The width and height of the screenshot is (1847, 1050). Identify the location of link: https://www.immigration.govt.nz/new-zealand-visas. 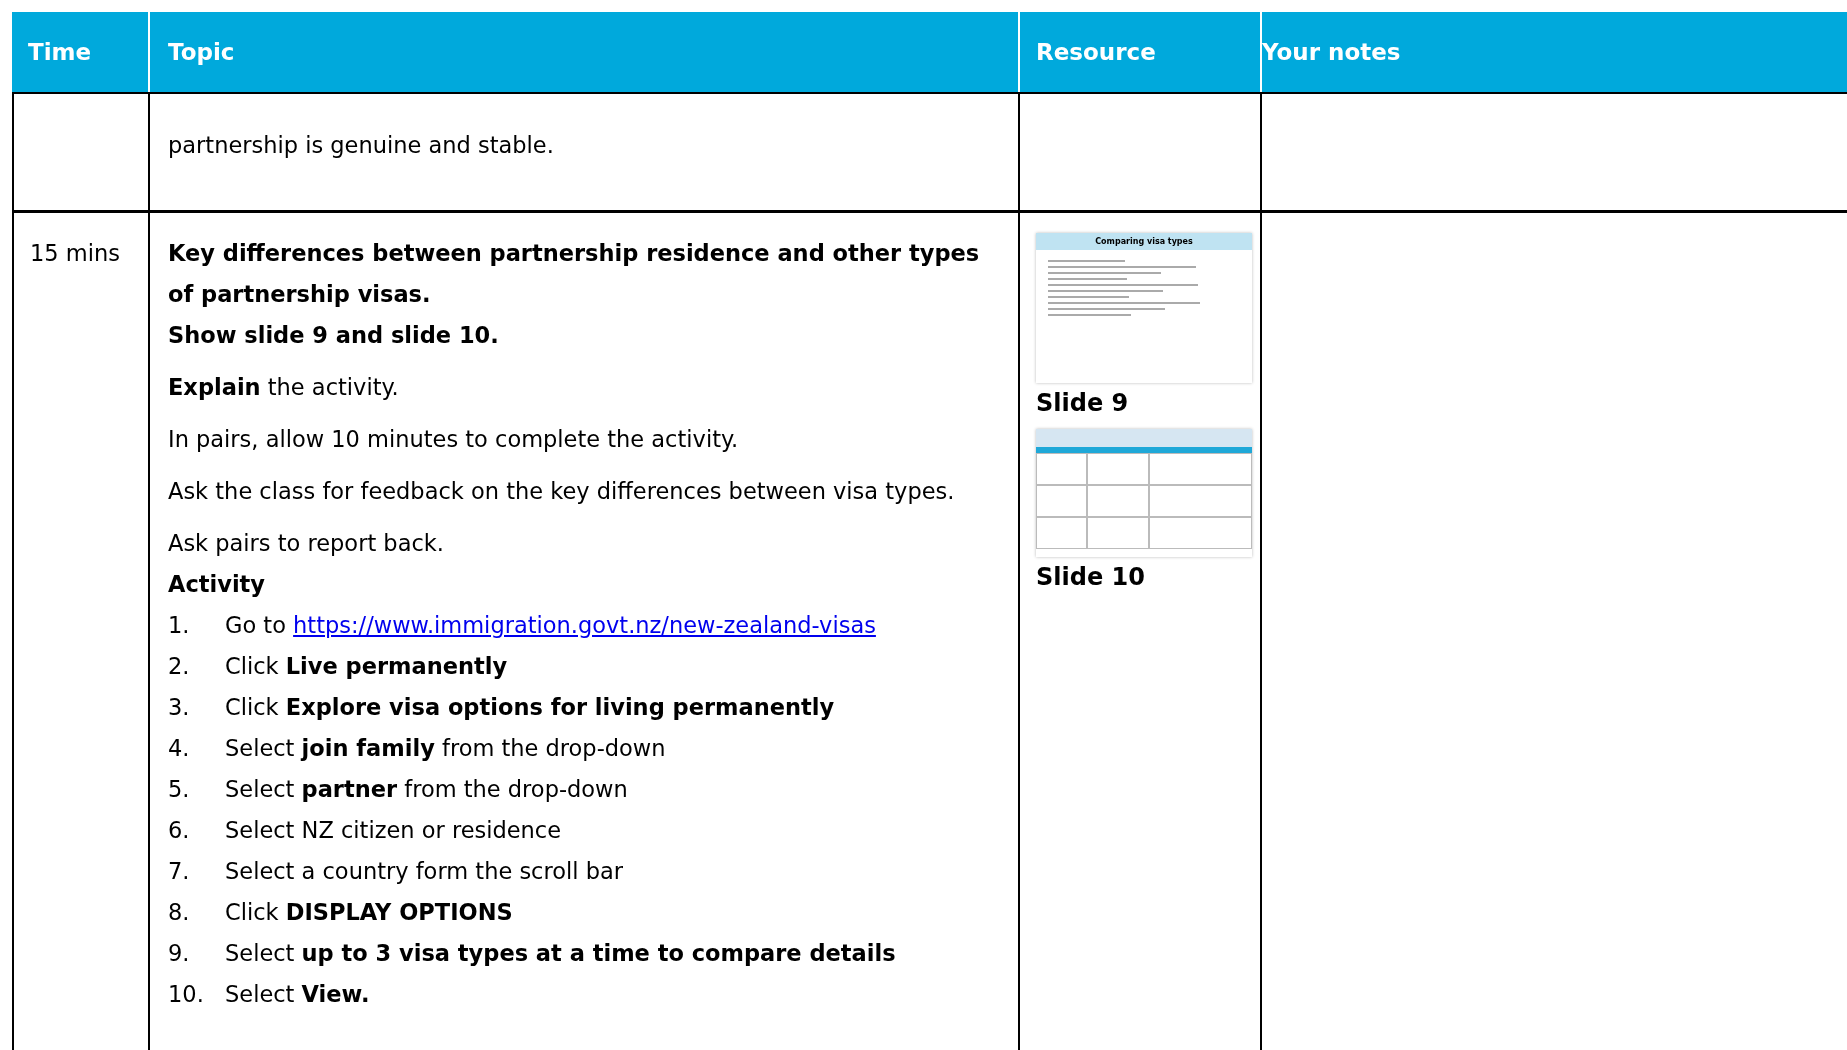
(584, 625).